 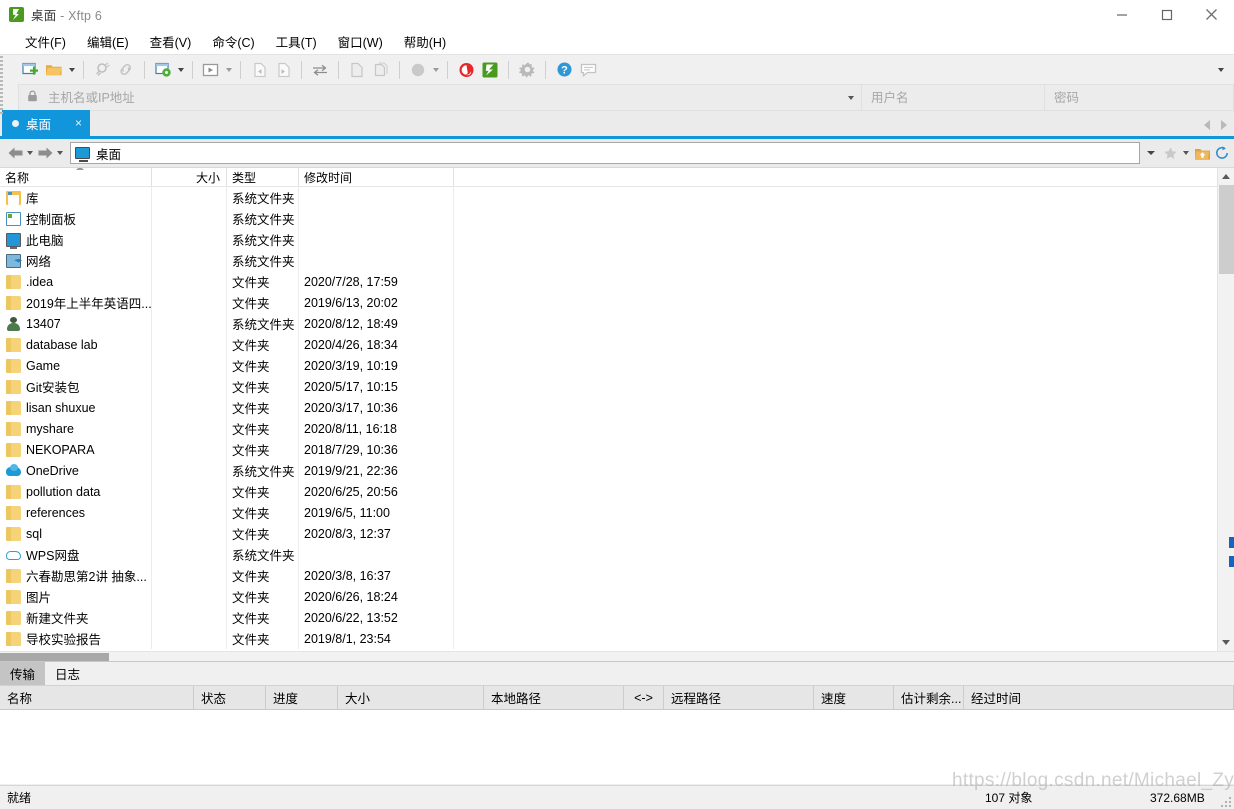 I want to click on transfer-column-header: 进度, so click(x=302, y=697).